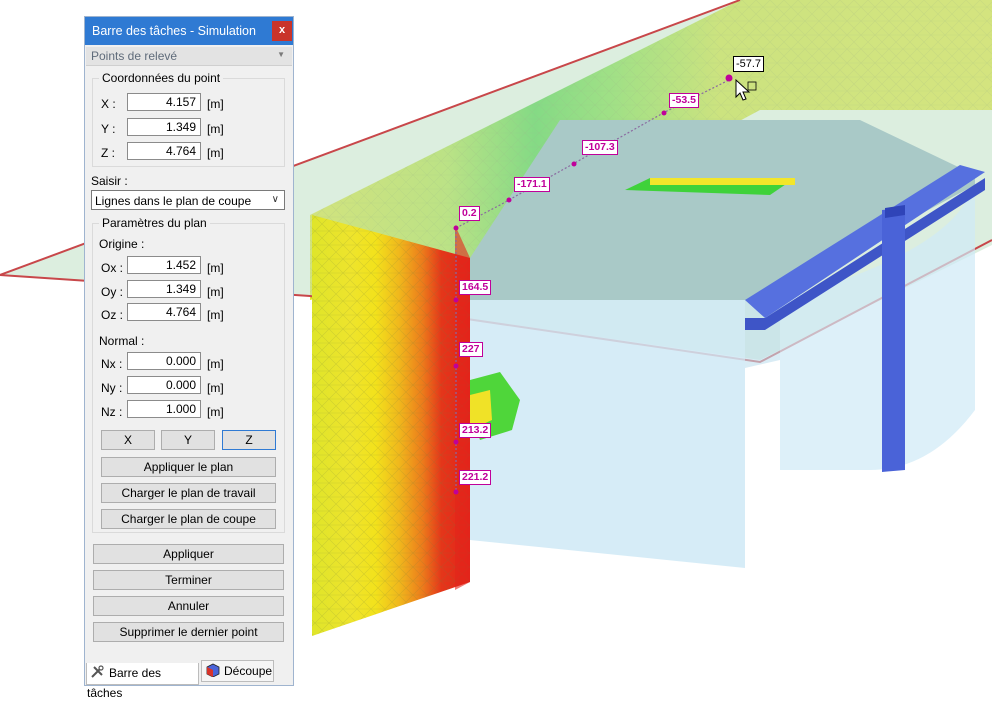 The image size is (992, 703). Describe the element at coordinates (112, 412) in the screenshot. I see `nz-label: Nz :` at that location.